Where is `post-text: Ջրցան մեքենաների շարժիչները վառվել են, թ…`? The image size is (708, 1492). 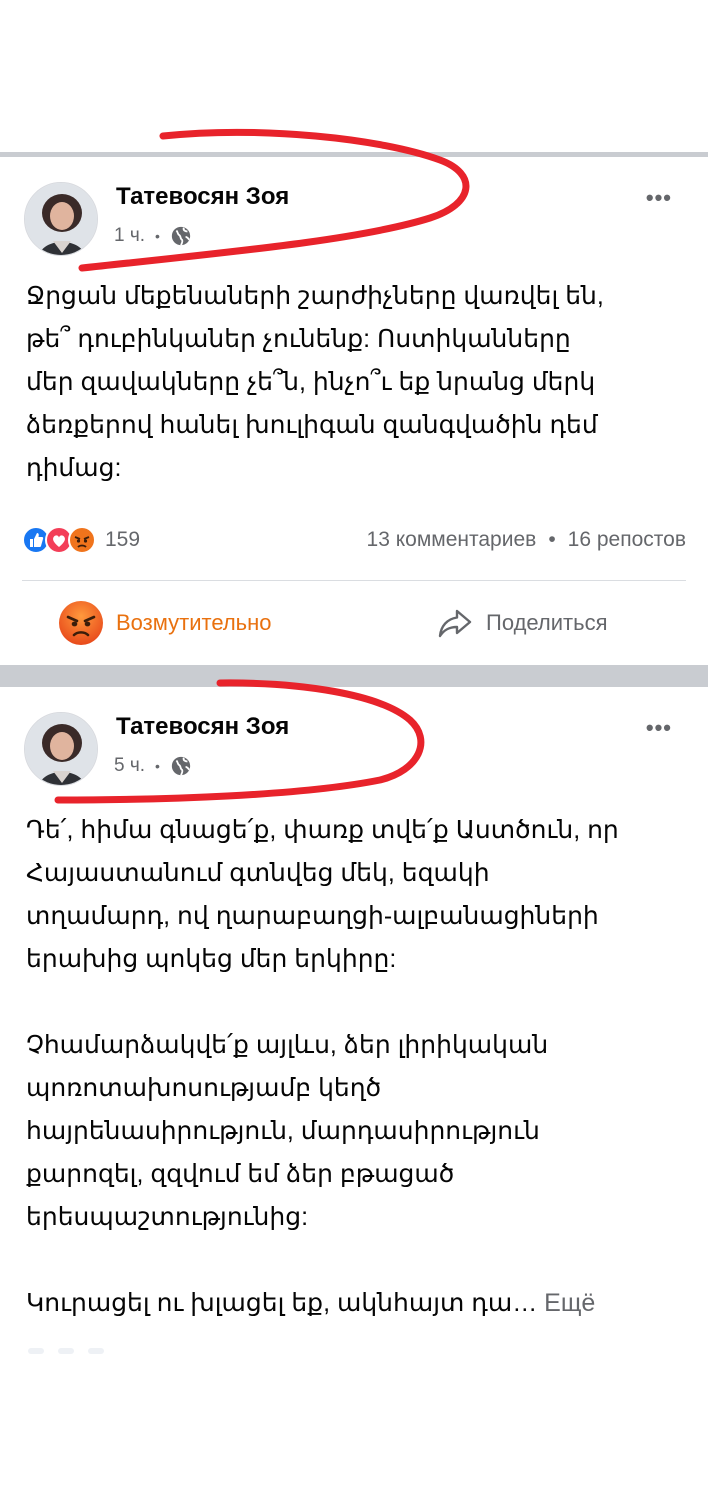
post-text: Ջրցան մեքենաների շարժիչները վառվել են, թ… is located at coordinates (315, 382).